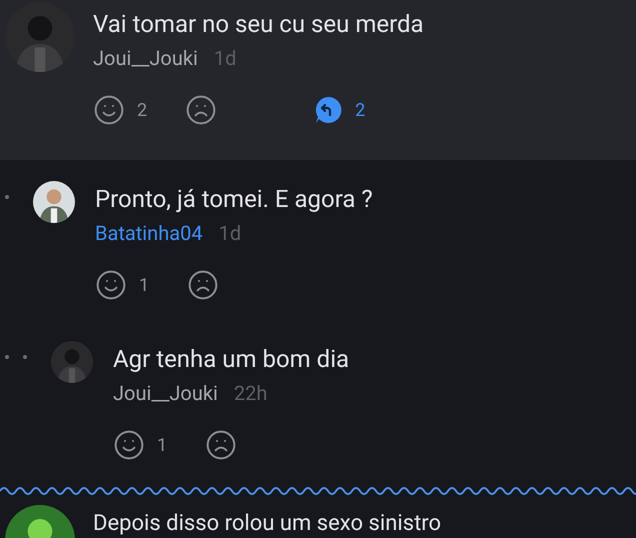 The height and width of the screenshot is (538, 636). I want to click on author-name: Batatinha04, so click(149, 233).